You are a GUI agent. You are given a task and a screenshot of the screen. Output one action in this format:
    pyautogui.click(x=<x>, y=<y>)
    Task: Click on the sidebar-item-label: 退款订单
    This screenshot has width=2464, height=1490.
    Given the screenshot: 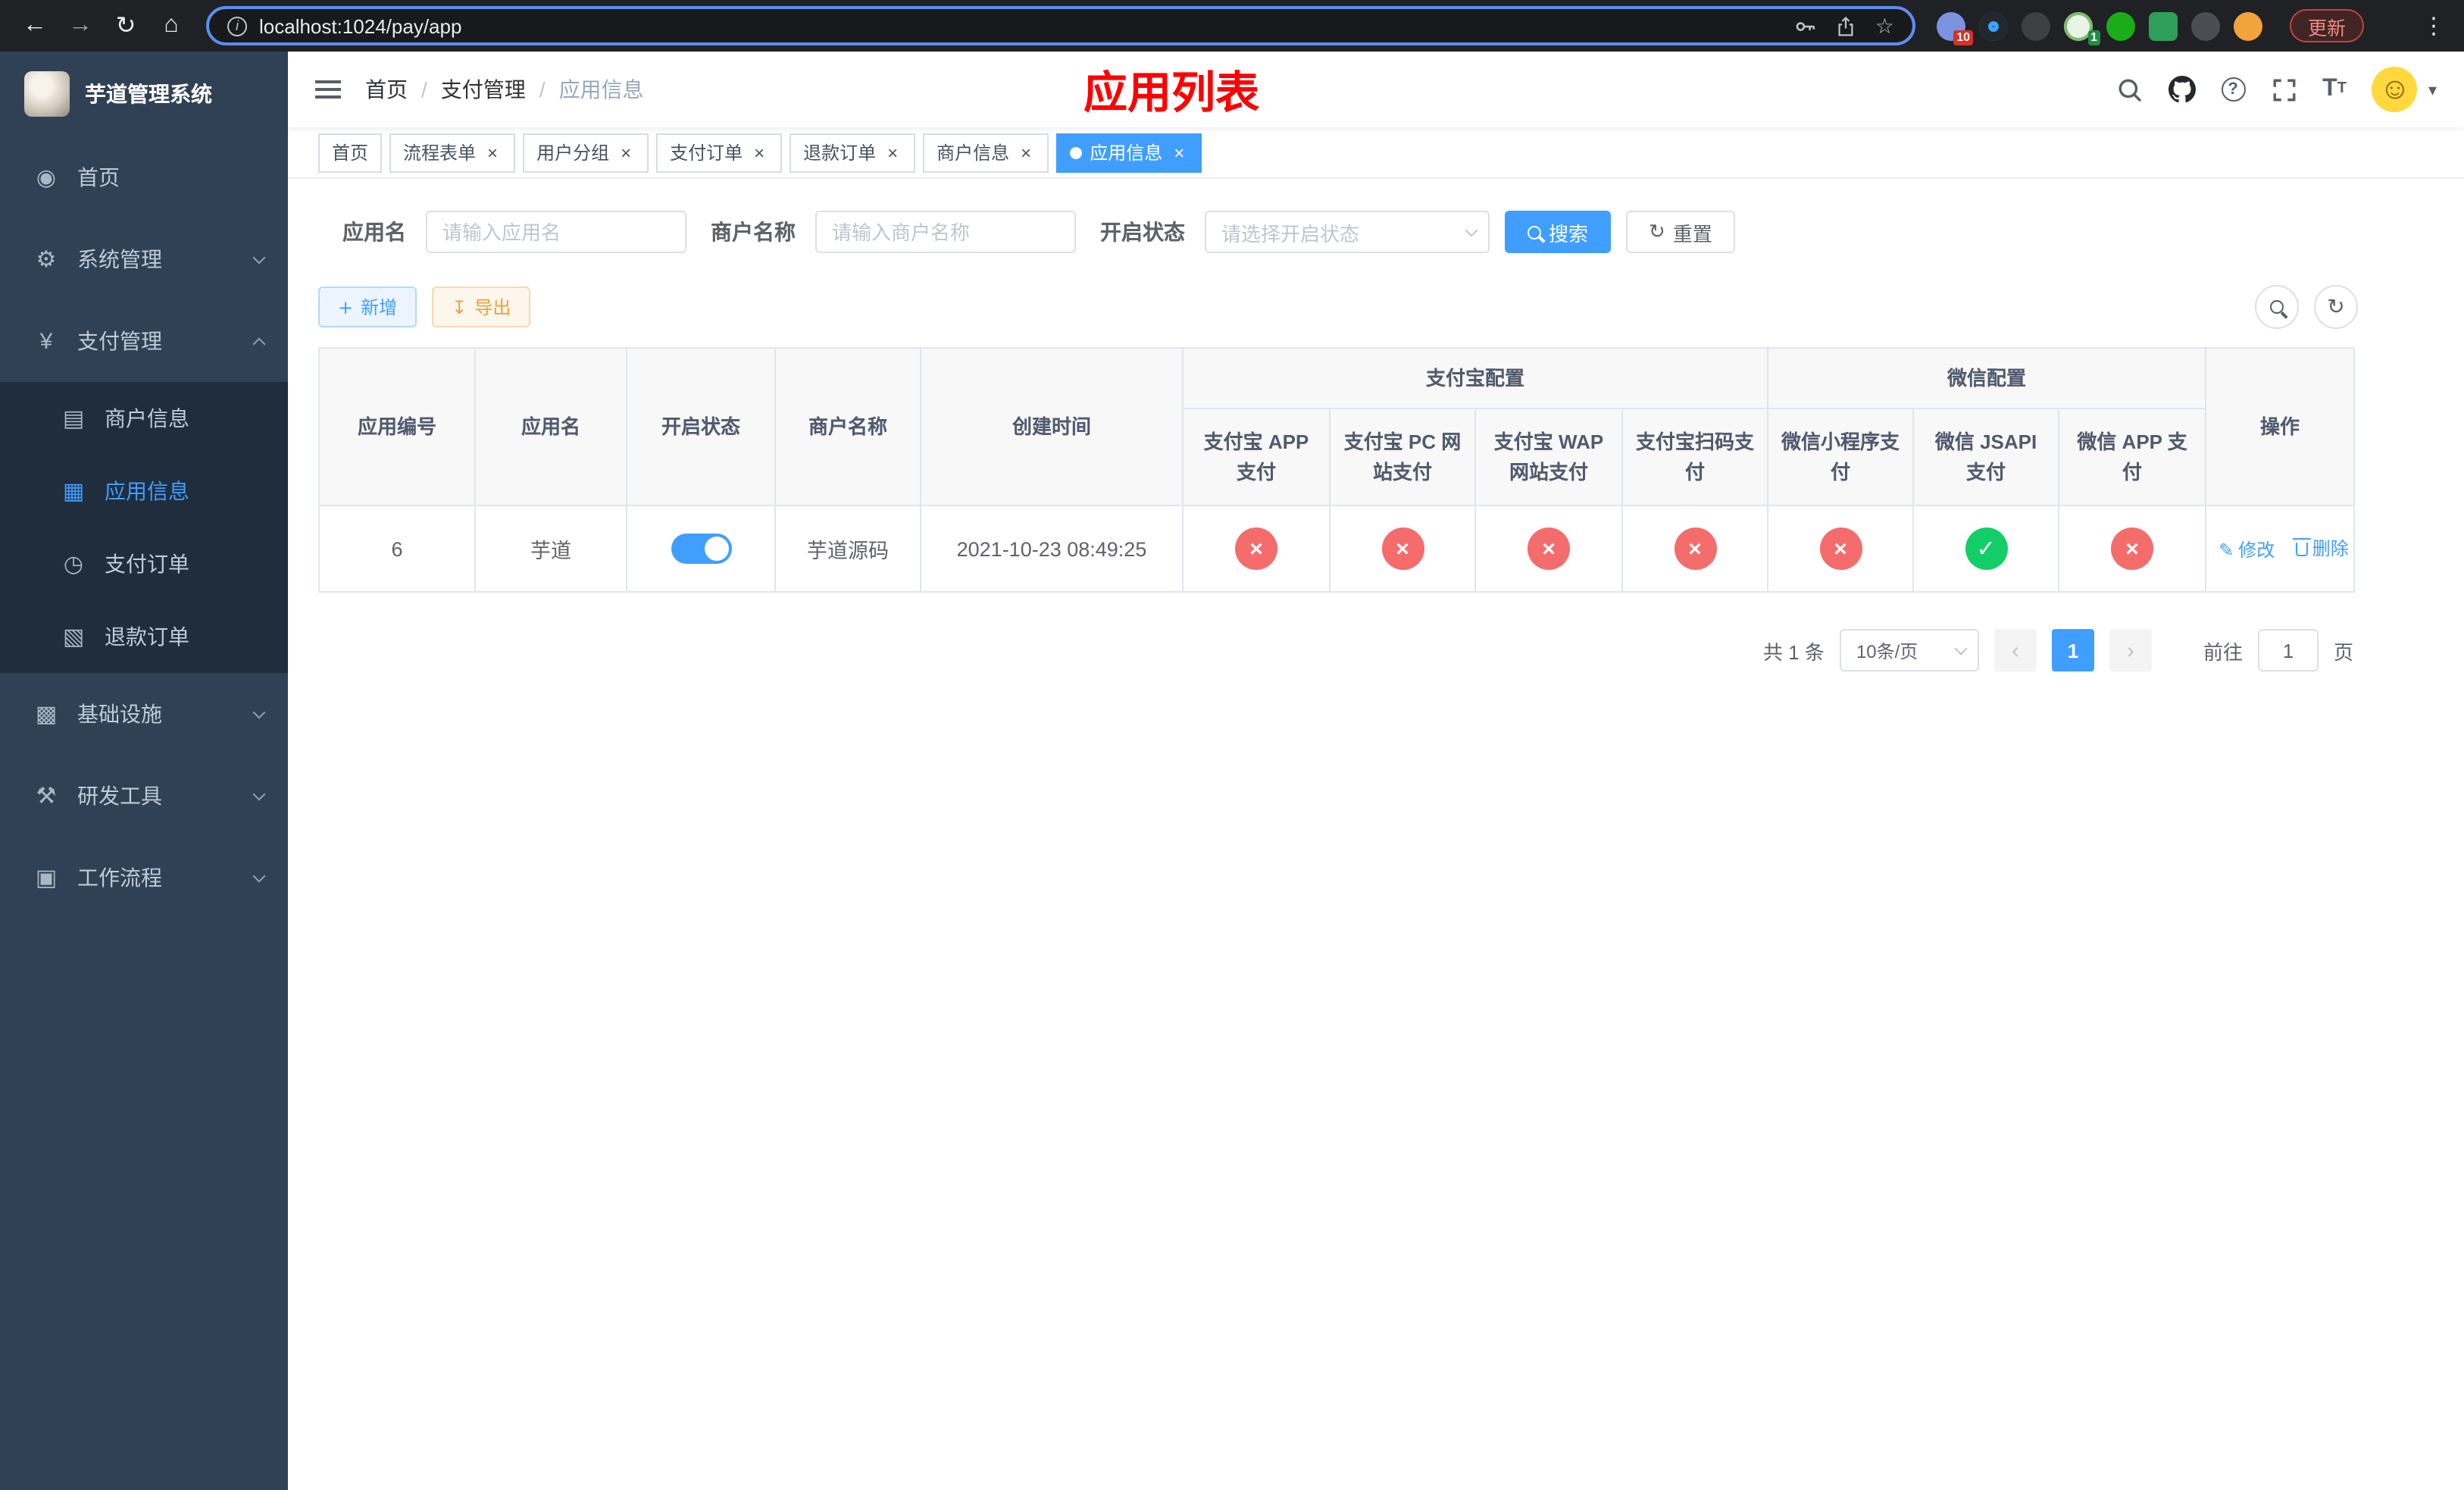 What is the action you would take?
    pyautogui.click(x=147, y=636)
    